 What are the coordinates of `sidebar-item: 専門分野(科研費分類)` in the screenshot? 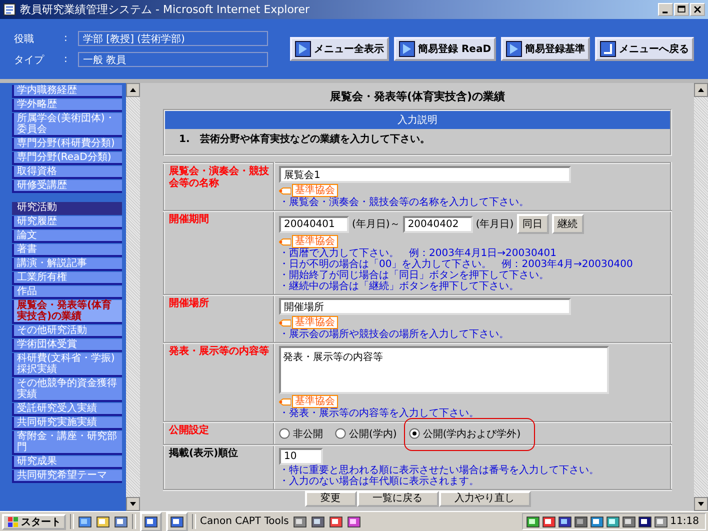 It's located at (67, 144).